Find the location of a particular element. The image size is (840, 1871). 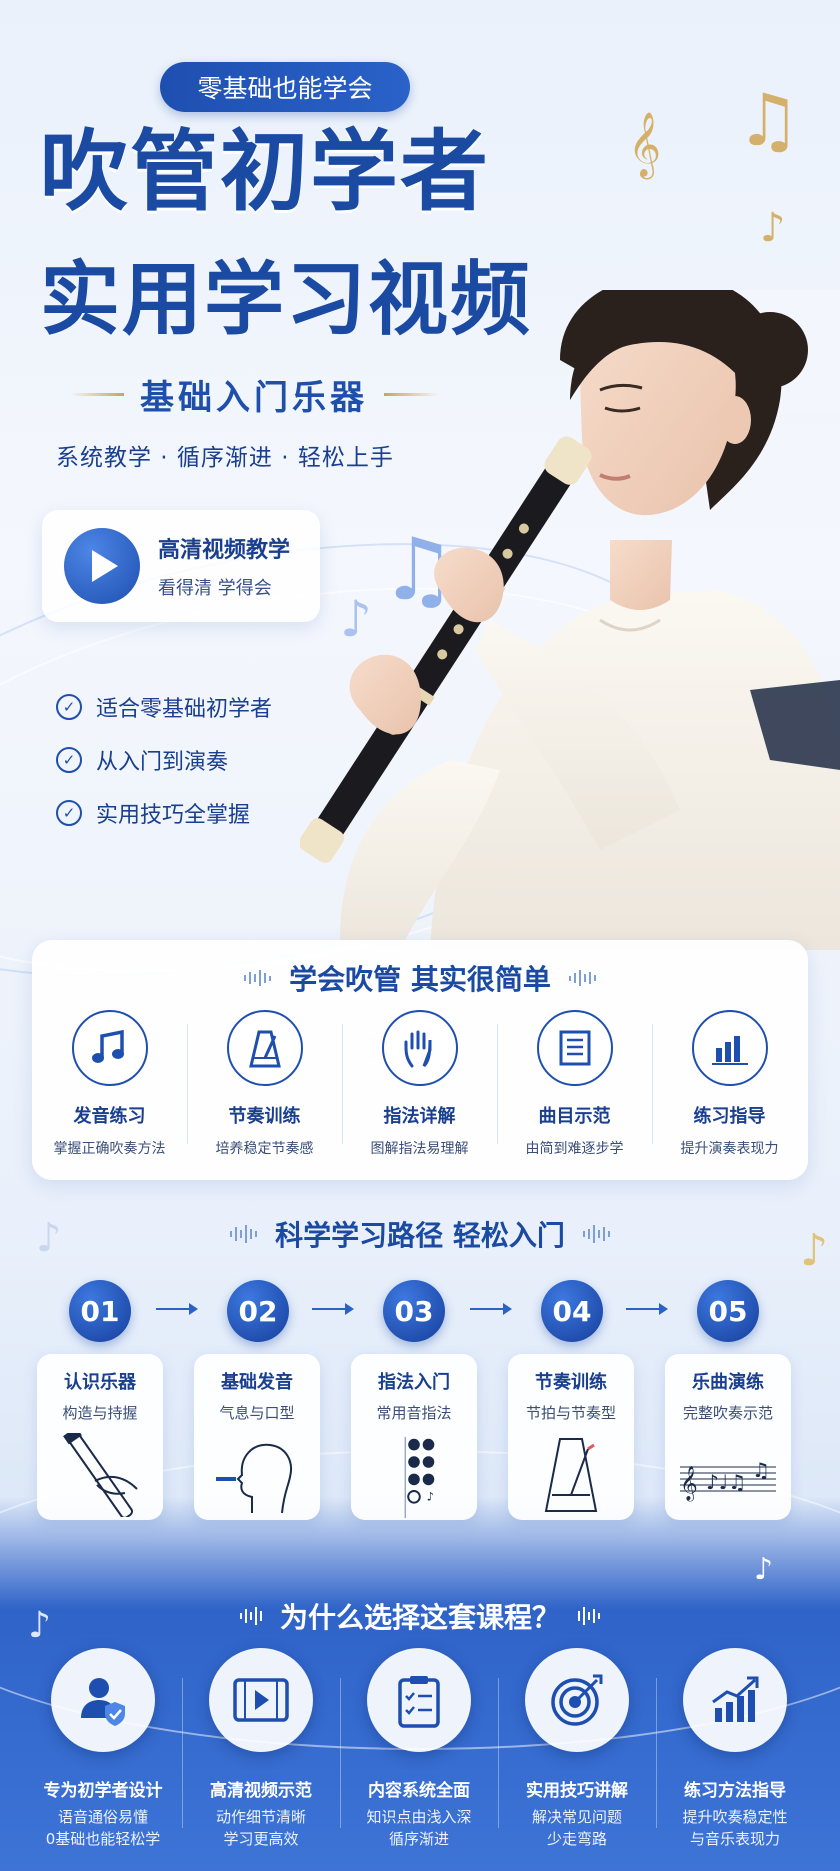

why-desc-line: 少走弯路 is located at coordinates (576, 1838).